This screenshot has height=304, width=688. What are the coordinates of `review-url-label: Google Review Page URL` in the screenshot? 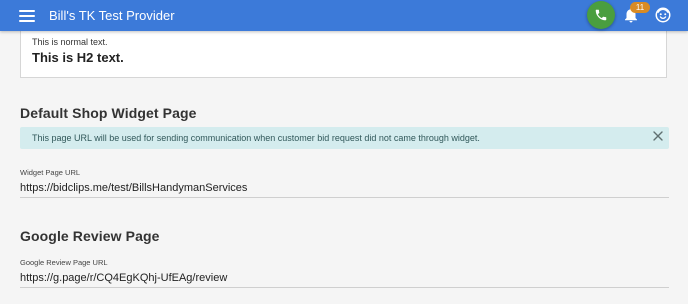 It's located at (64, 262).